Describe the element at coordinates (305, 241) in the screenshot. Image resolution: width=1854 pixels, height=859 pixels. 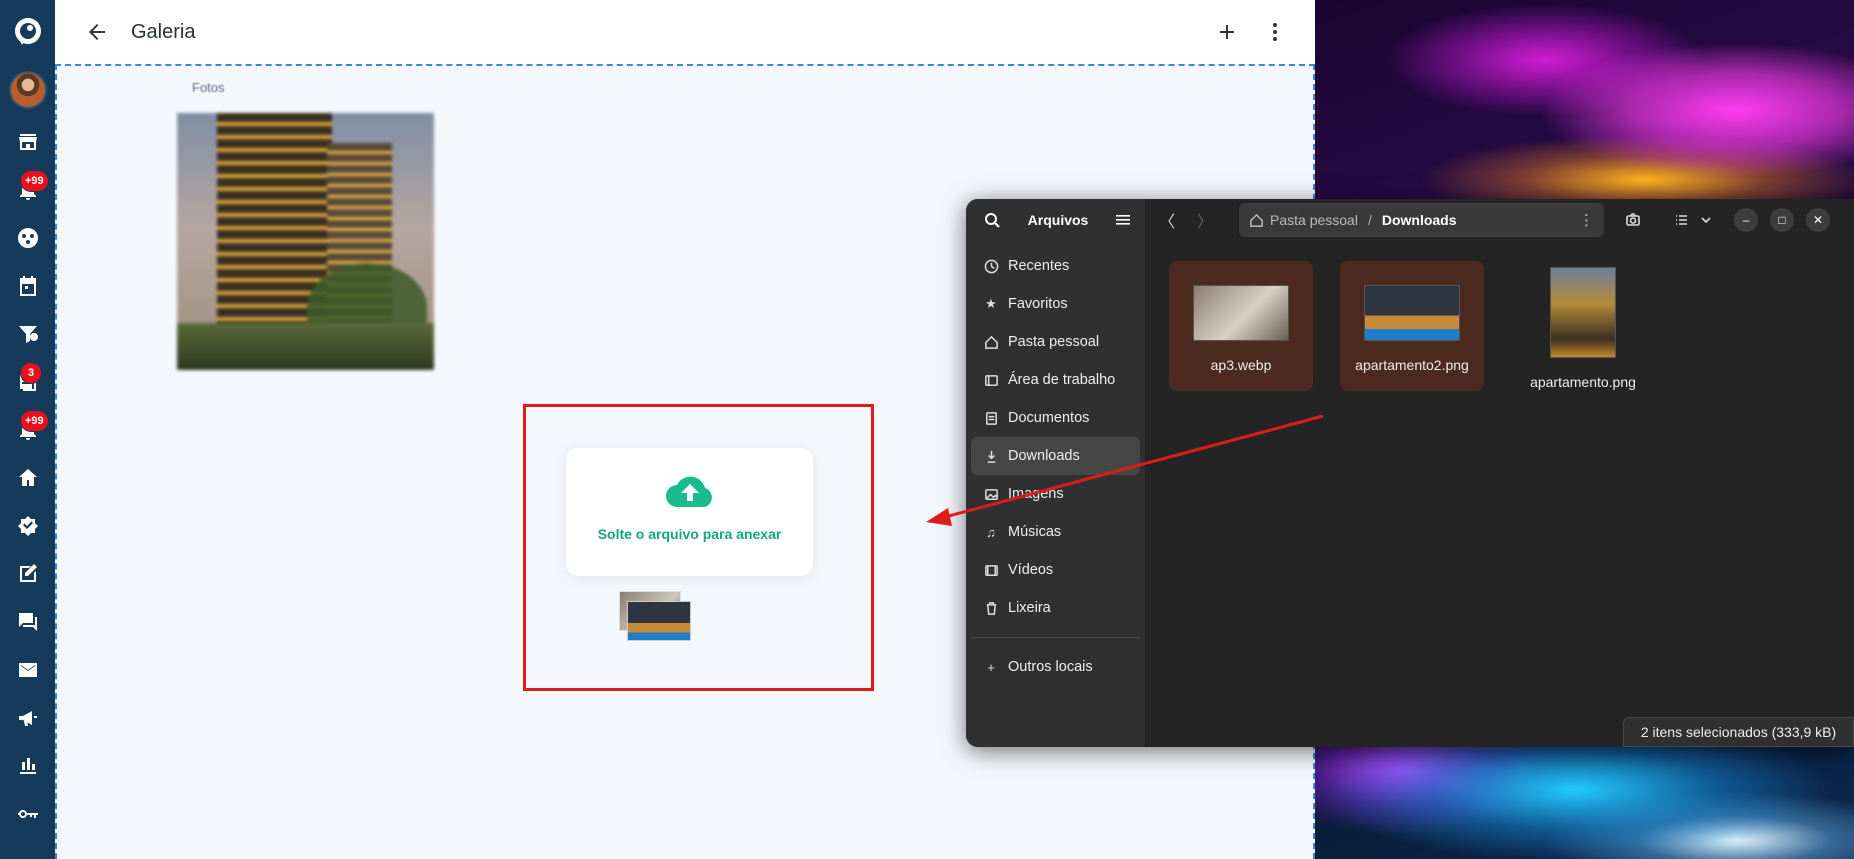
I see `photo-thumbnail` at that location.